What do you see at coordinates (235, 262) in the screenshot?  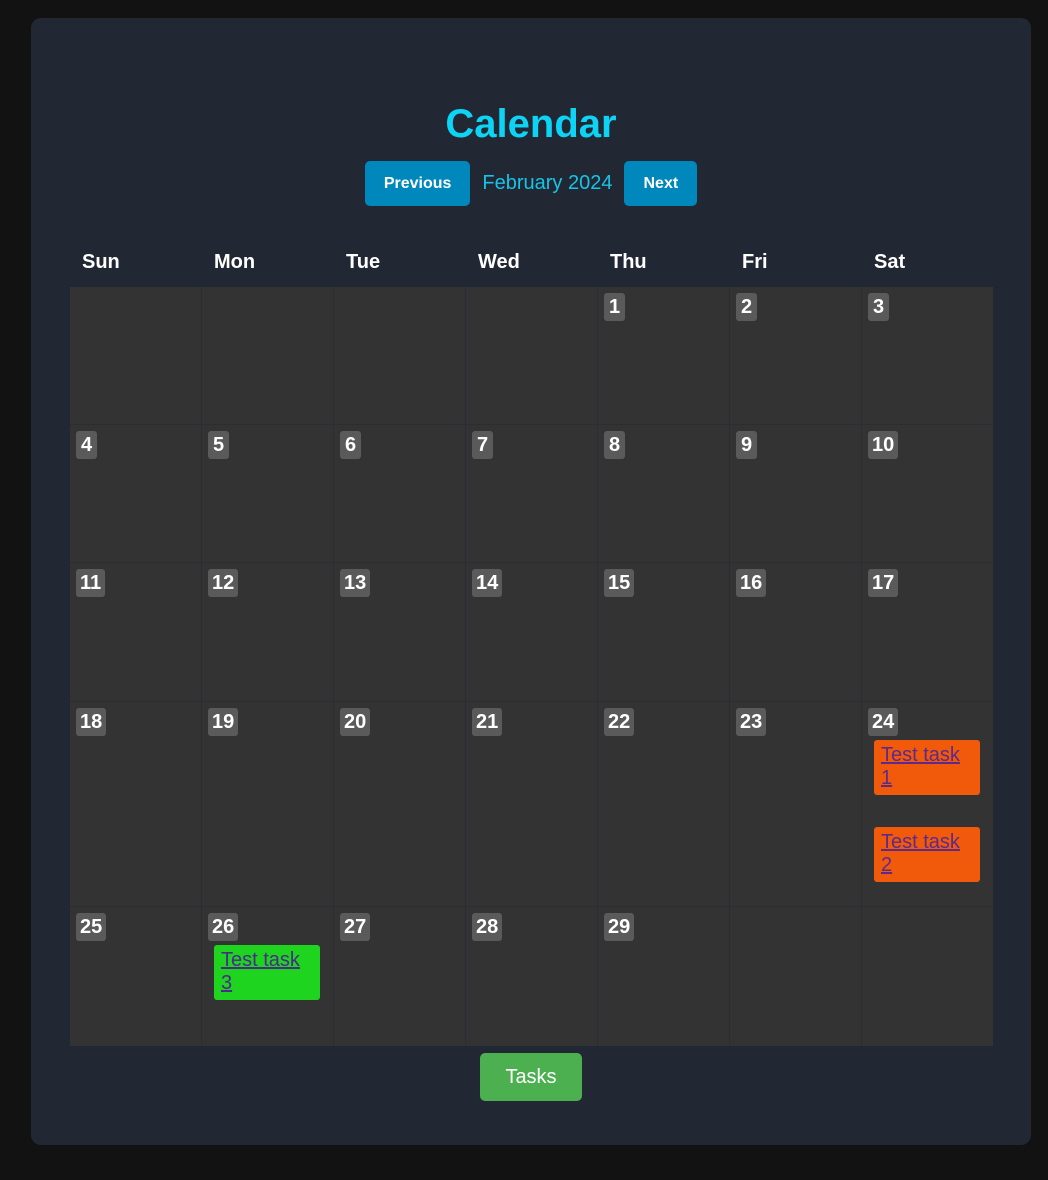 I see `weekday-mon: Mon` at bounding box center [235, 262].